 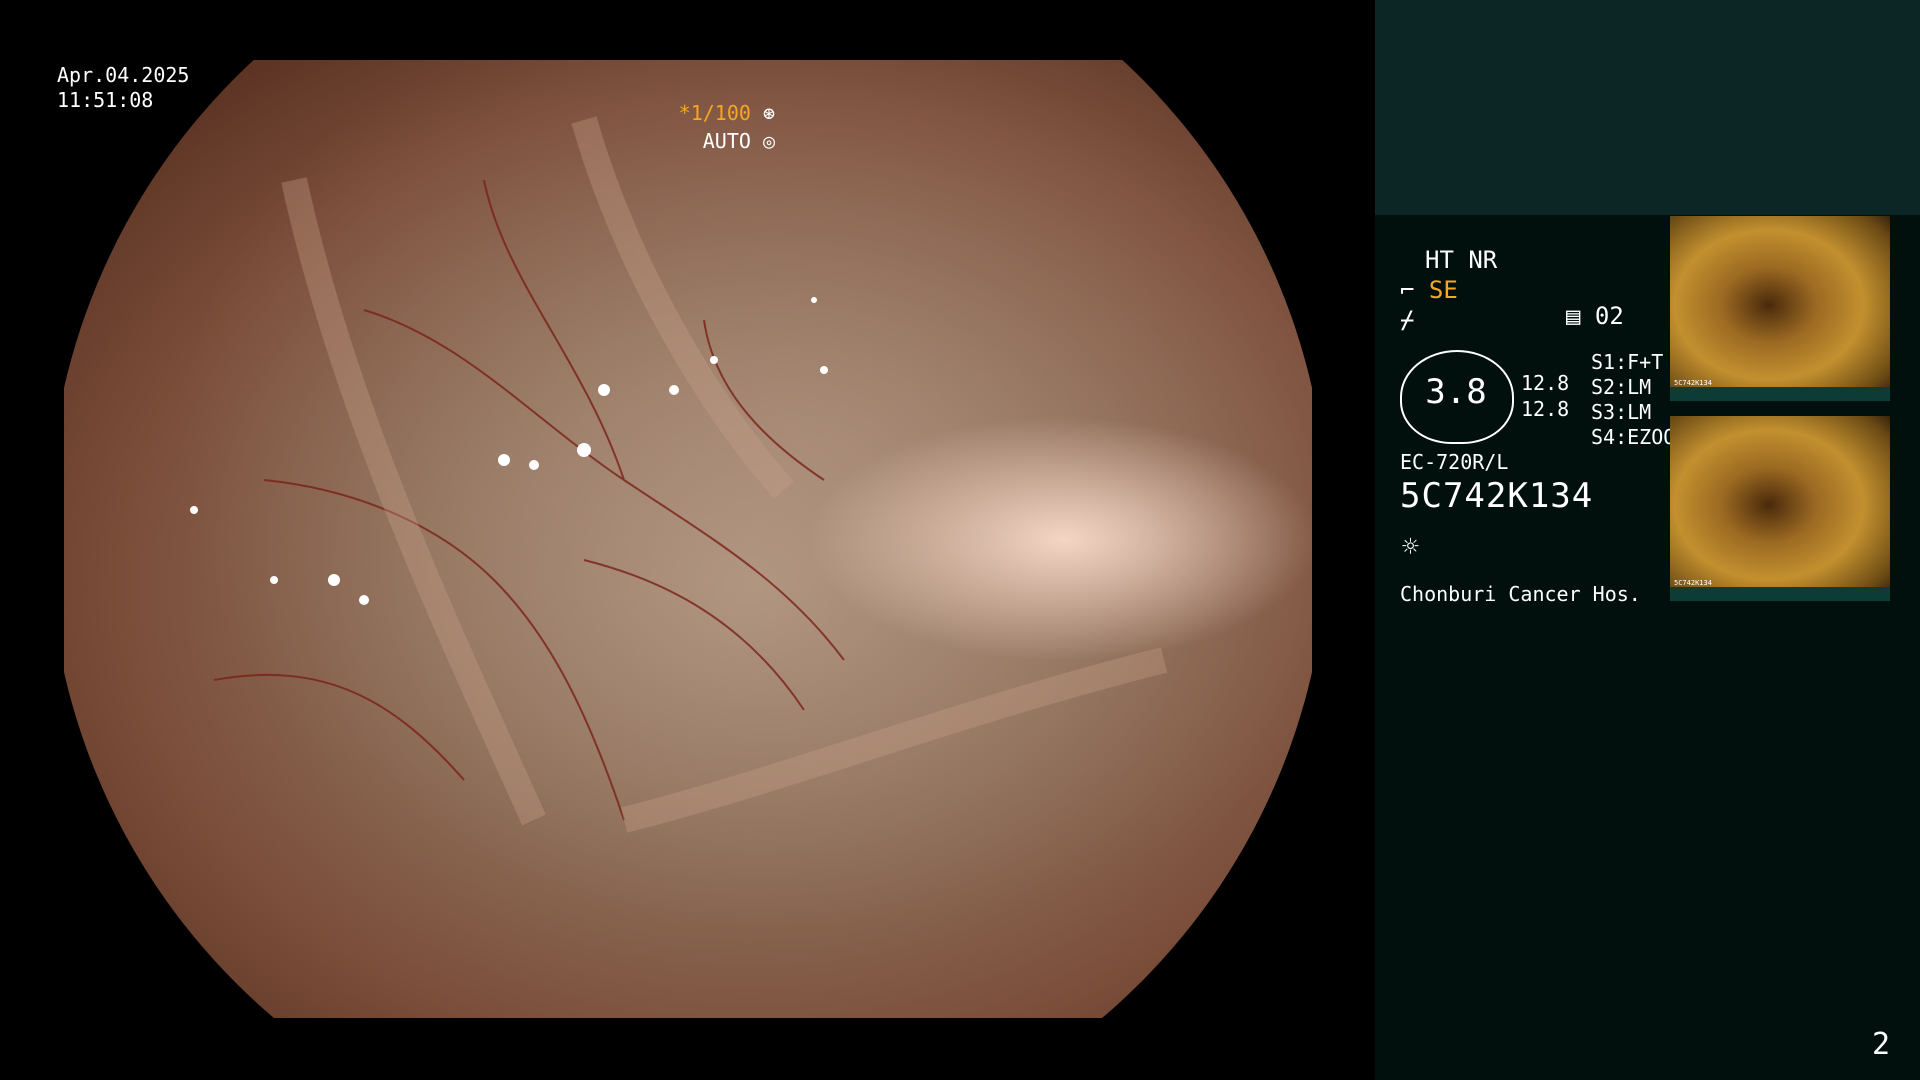 I want to click on sub-values: 12.8 12.8, so click(x=1545, y=396).